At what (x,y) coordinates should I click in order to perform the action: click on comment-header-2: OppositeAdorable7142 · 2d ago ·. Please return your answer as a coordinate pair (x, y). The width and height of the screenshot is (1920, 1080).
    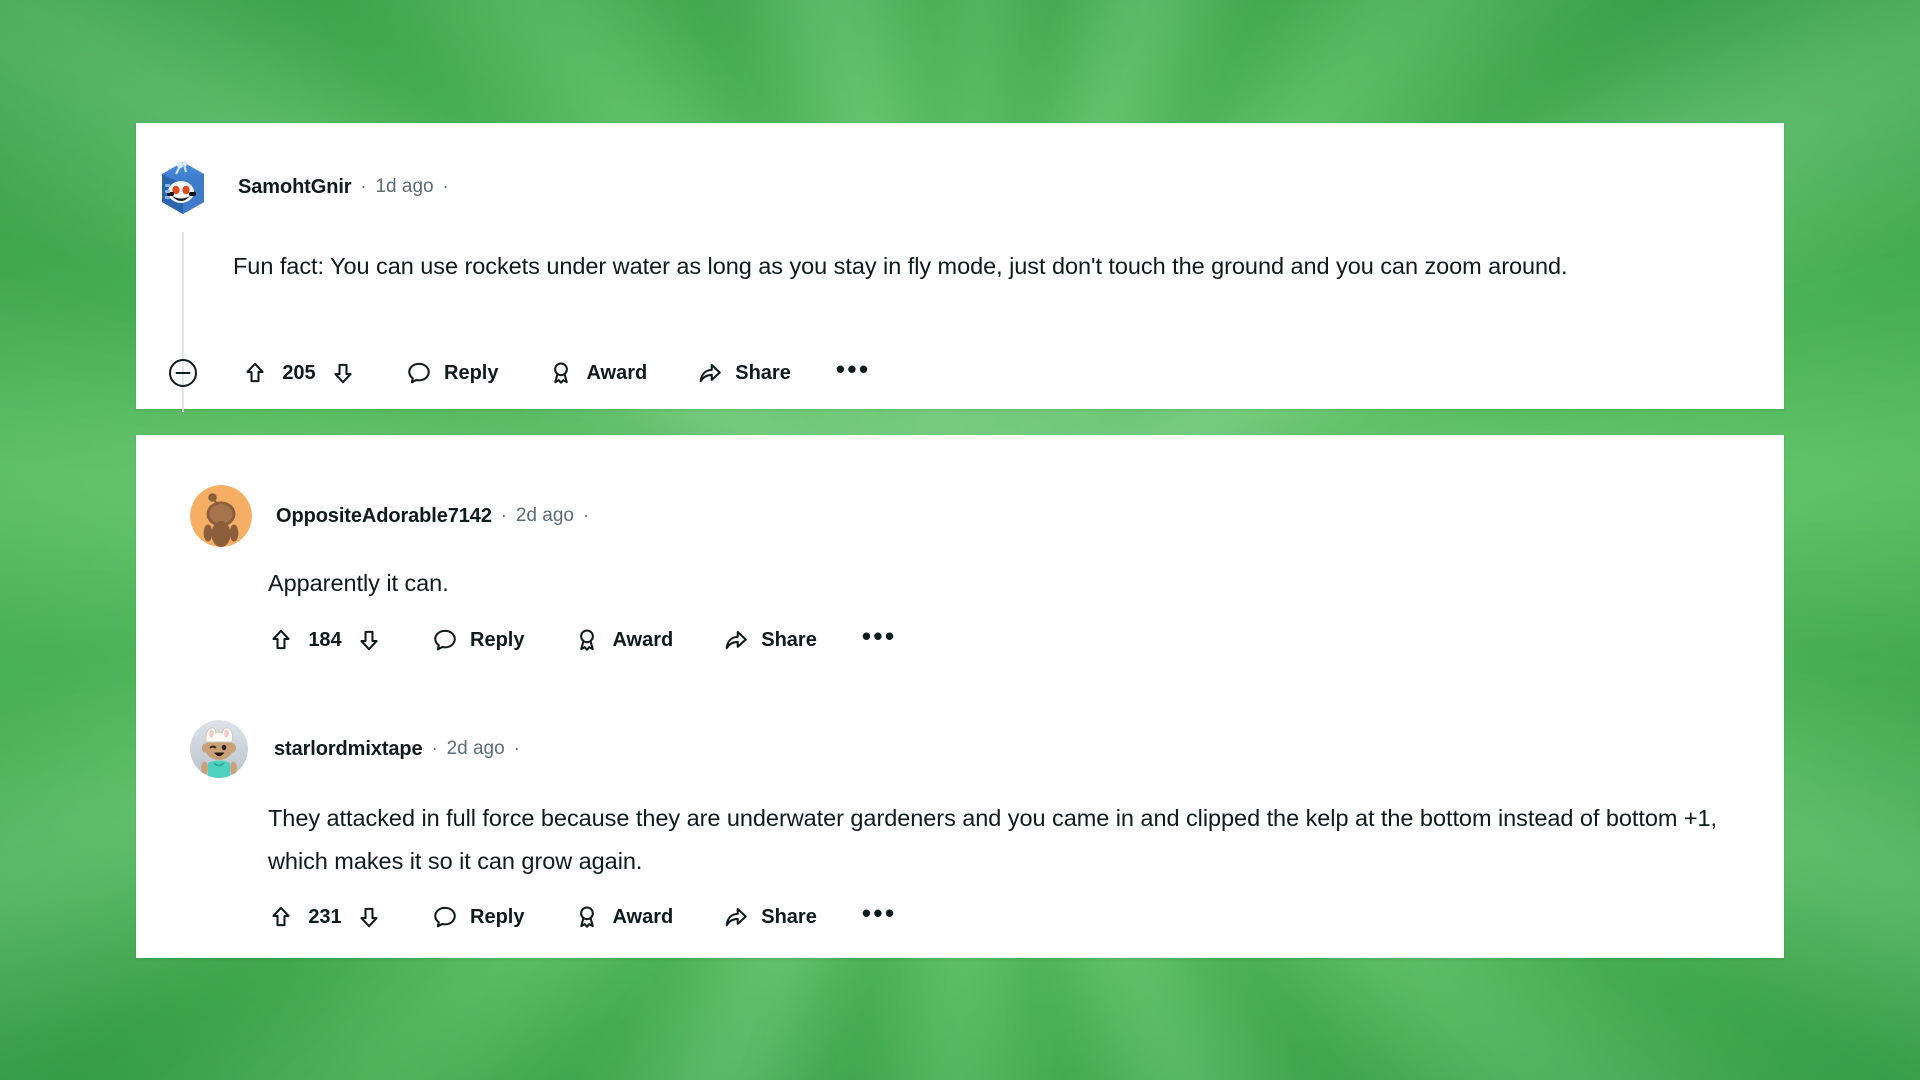
    Looking at the image, I should click on (394, 516).